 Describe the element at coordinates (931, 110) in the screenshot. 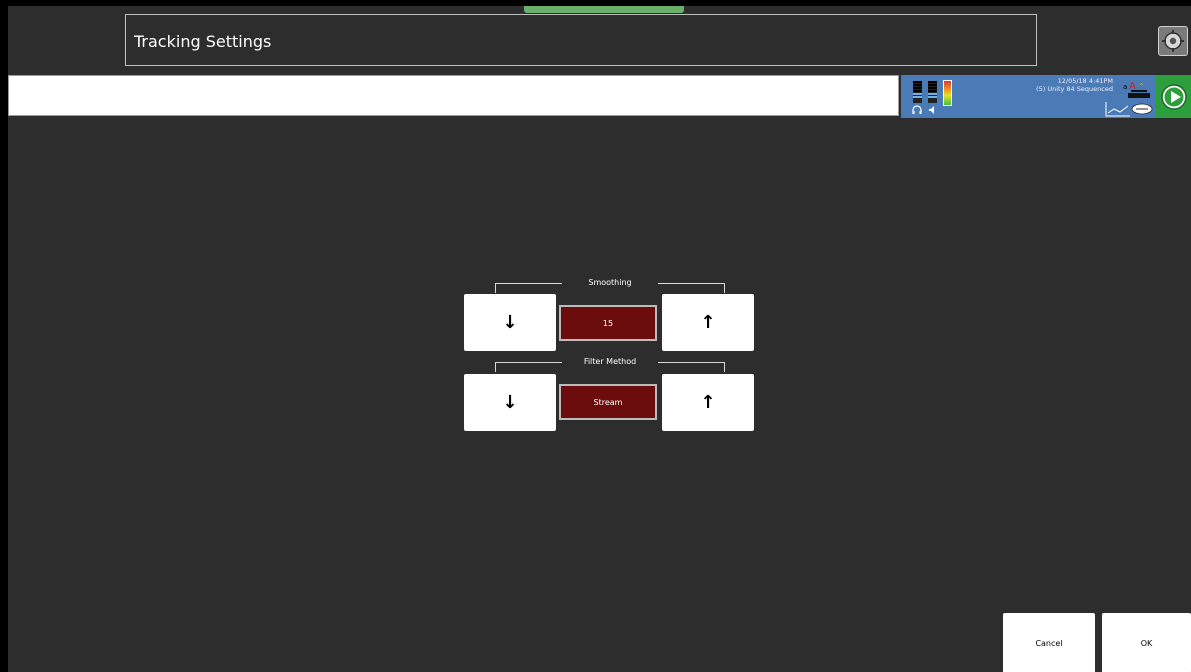

I see `speaker-icon` at that location.